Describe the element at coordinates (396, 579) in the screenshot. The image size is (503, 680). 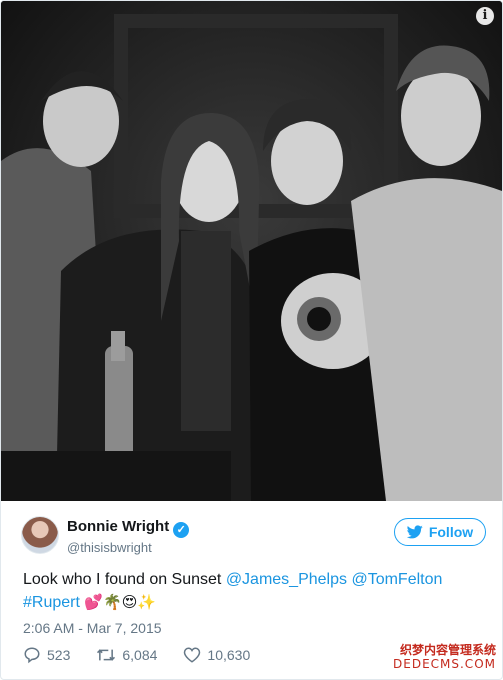
I see `mention-tom-felton: @TomFelton` at that location.